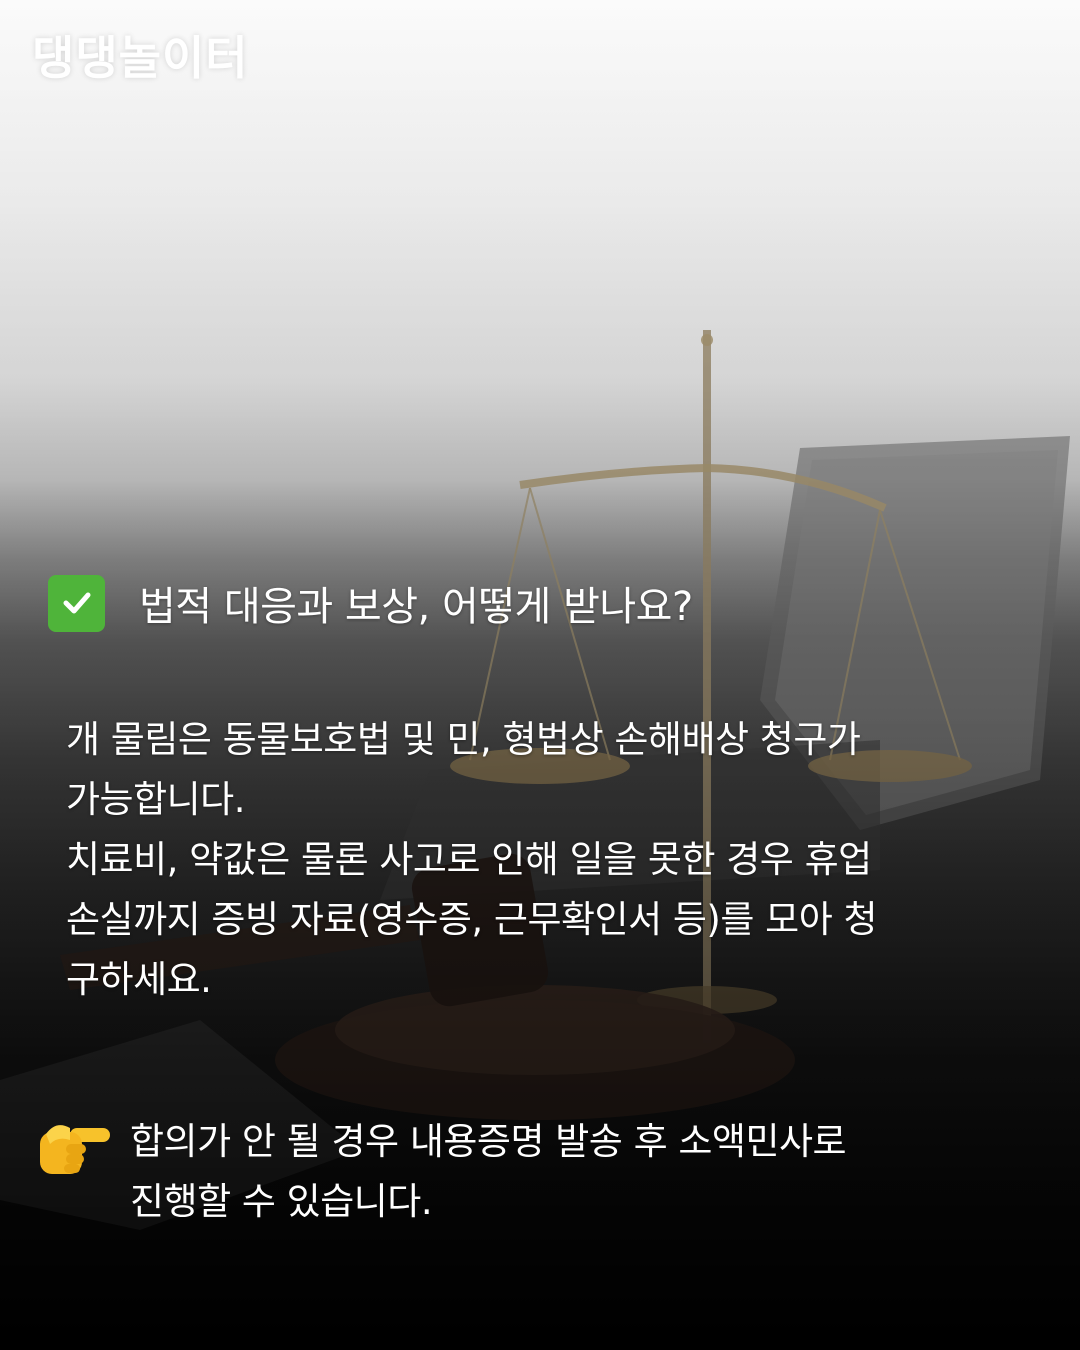 The height and width of the screenshot is (1350, 1080). Describe the element at coordinates (140, 58) in the screenshot. I see `brand-logo: 댕댕놀이터` at that location.